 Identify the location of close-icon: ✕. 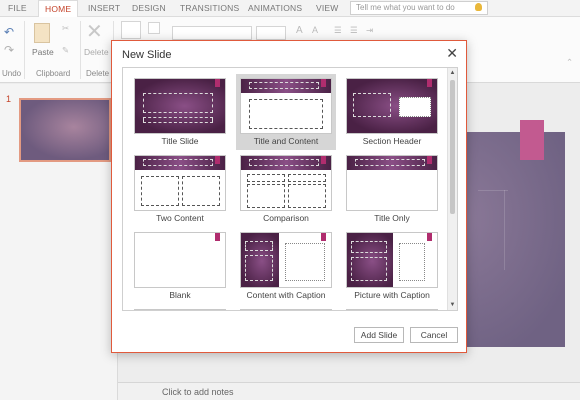
(452, 53).